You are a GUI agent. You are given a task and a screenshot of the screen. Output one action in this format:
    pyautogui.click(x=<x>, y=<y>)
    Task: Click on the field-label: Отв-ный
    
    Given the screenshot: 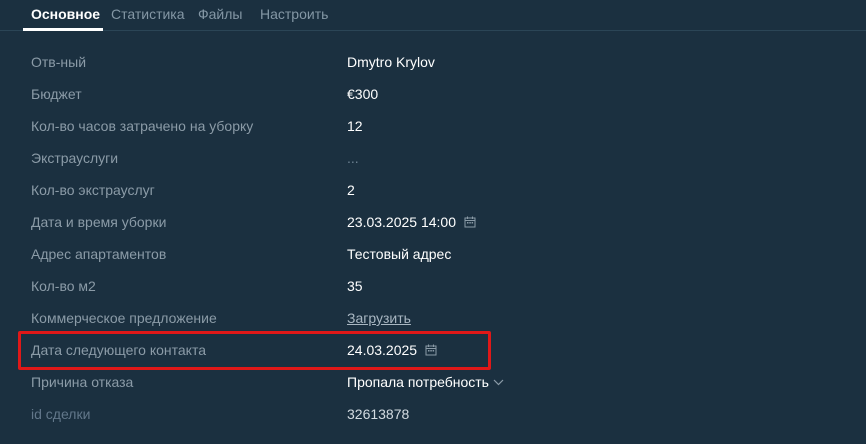 What is the action you would take?
    pyautogui.click(x=59, y=62)
    